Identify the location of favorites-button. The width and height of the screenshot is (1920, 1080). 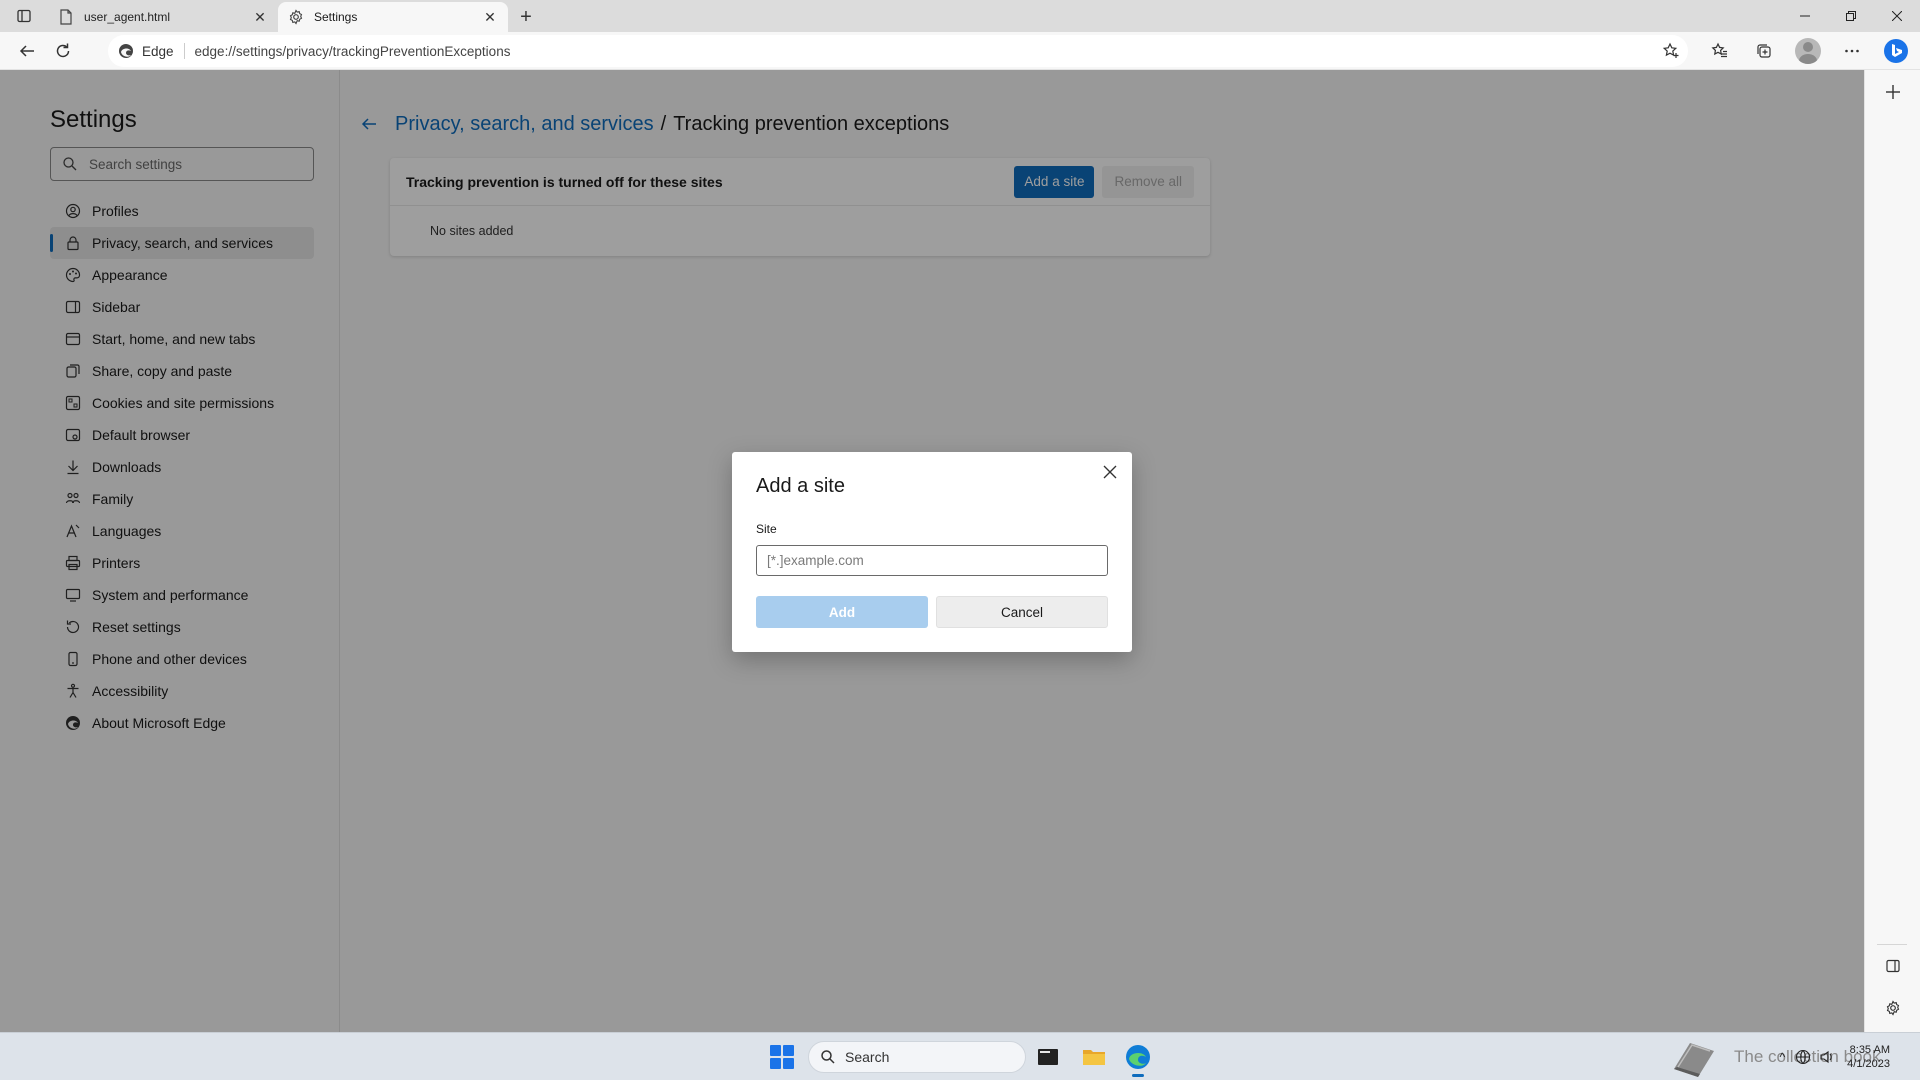
(1720, 51).